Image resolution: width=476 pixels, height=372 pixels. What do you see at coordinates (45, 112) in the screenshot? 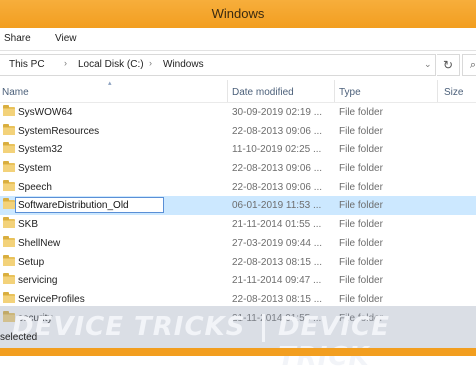
I see `file-name: SysWOW64` at bounding box center [45, 112].